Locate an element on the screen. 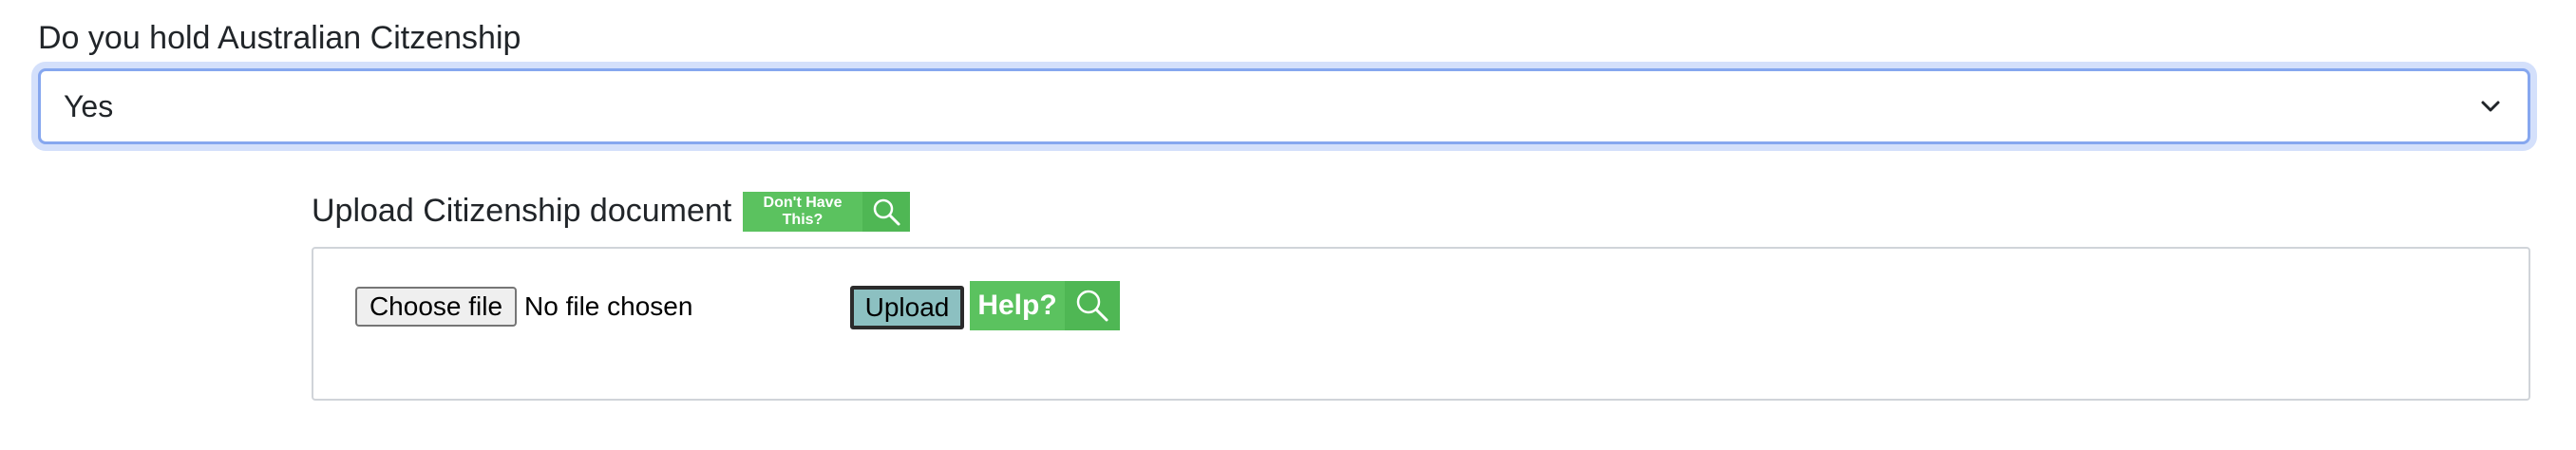 The width and height of the screenshot is (2576, 450). help-button: Help? is located at coordinates (1045, 305).